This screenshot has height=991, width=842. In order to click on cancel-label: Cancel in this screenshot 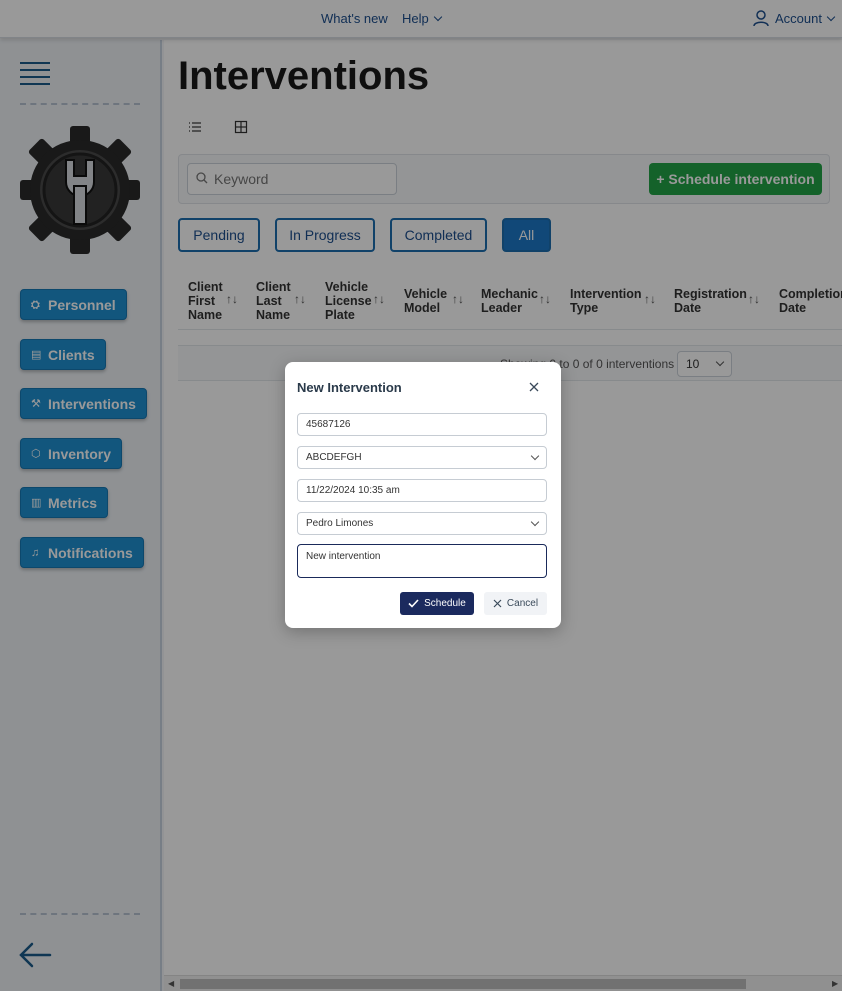, I will do `click(522, 603)`.